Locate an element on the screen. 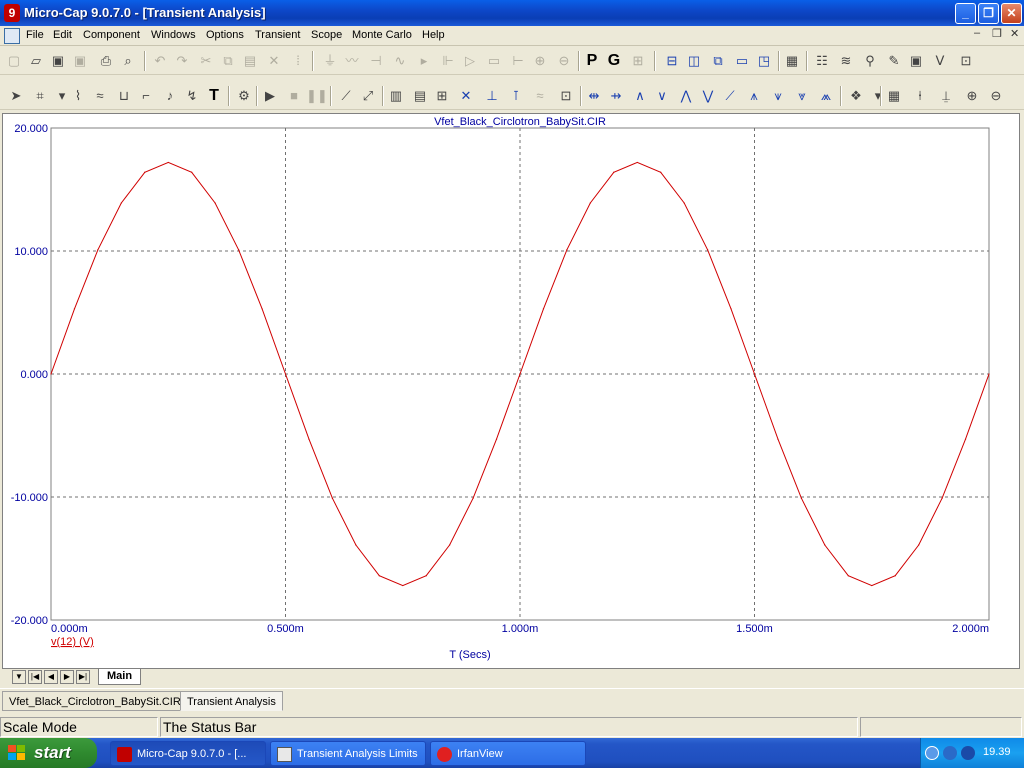 The height and width of the screenshot is (768, 1024). menu-edit: Edit is located at coordinates (62, 35).